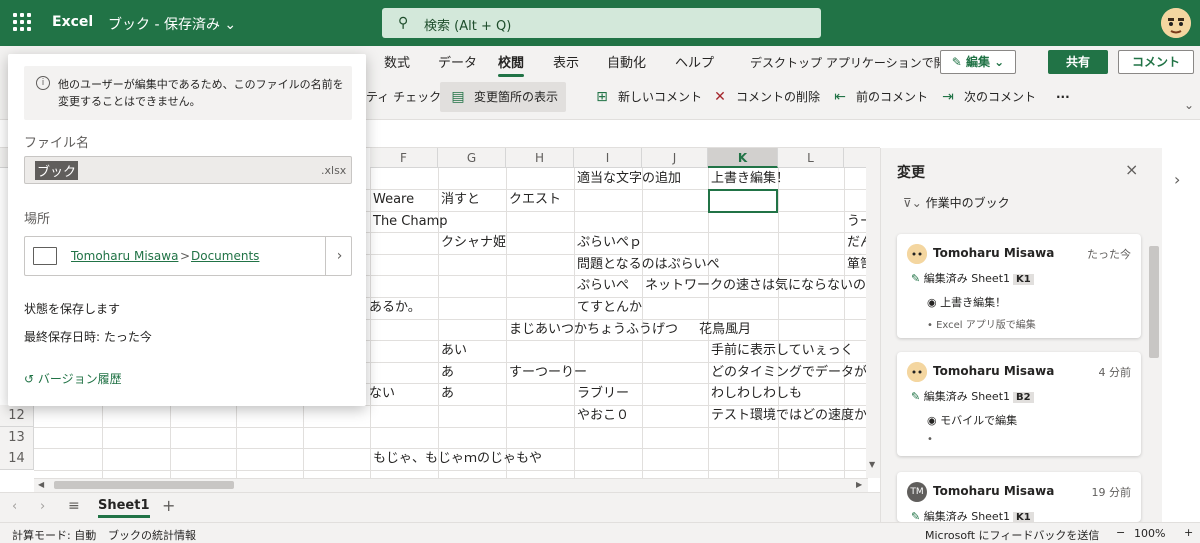  What do you see at coordinates (144, 485) in the screenshot?
I see `scroll-thumb` at bounding box center [144, 485].